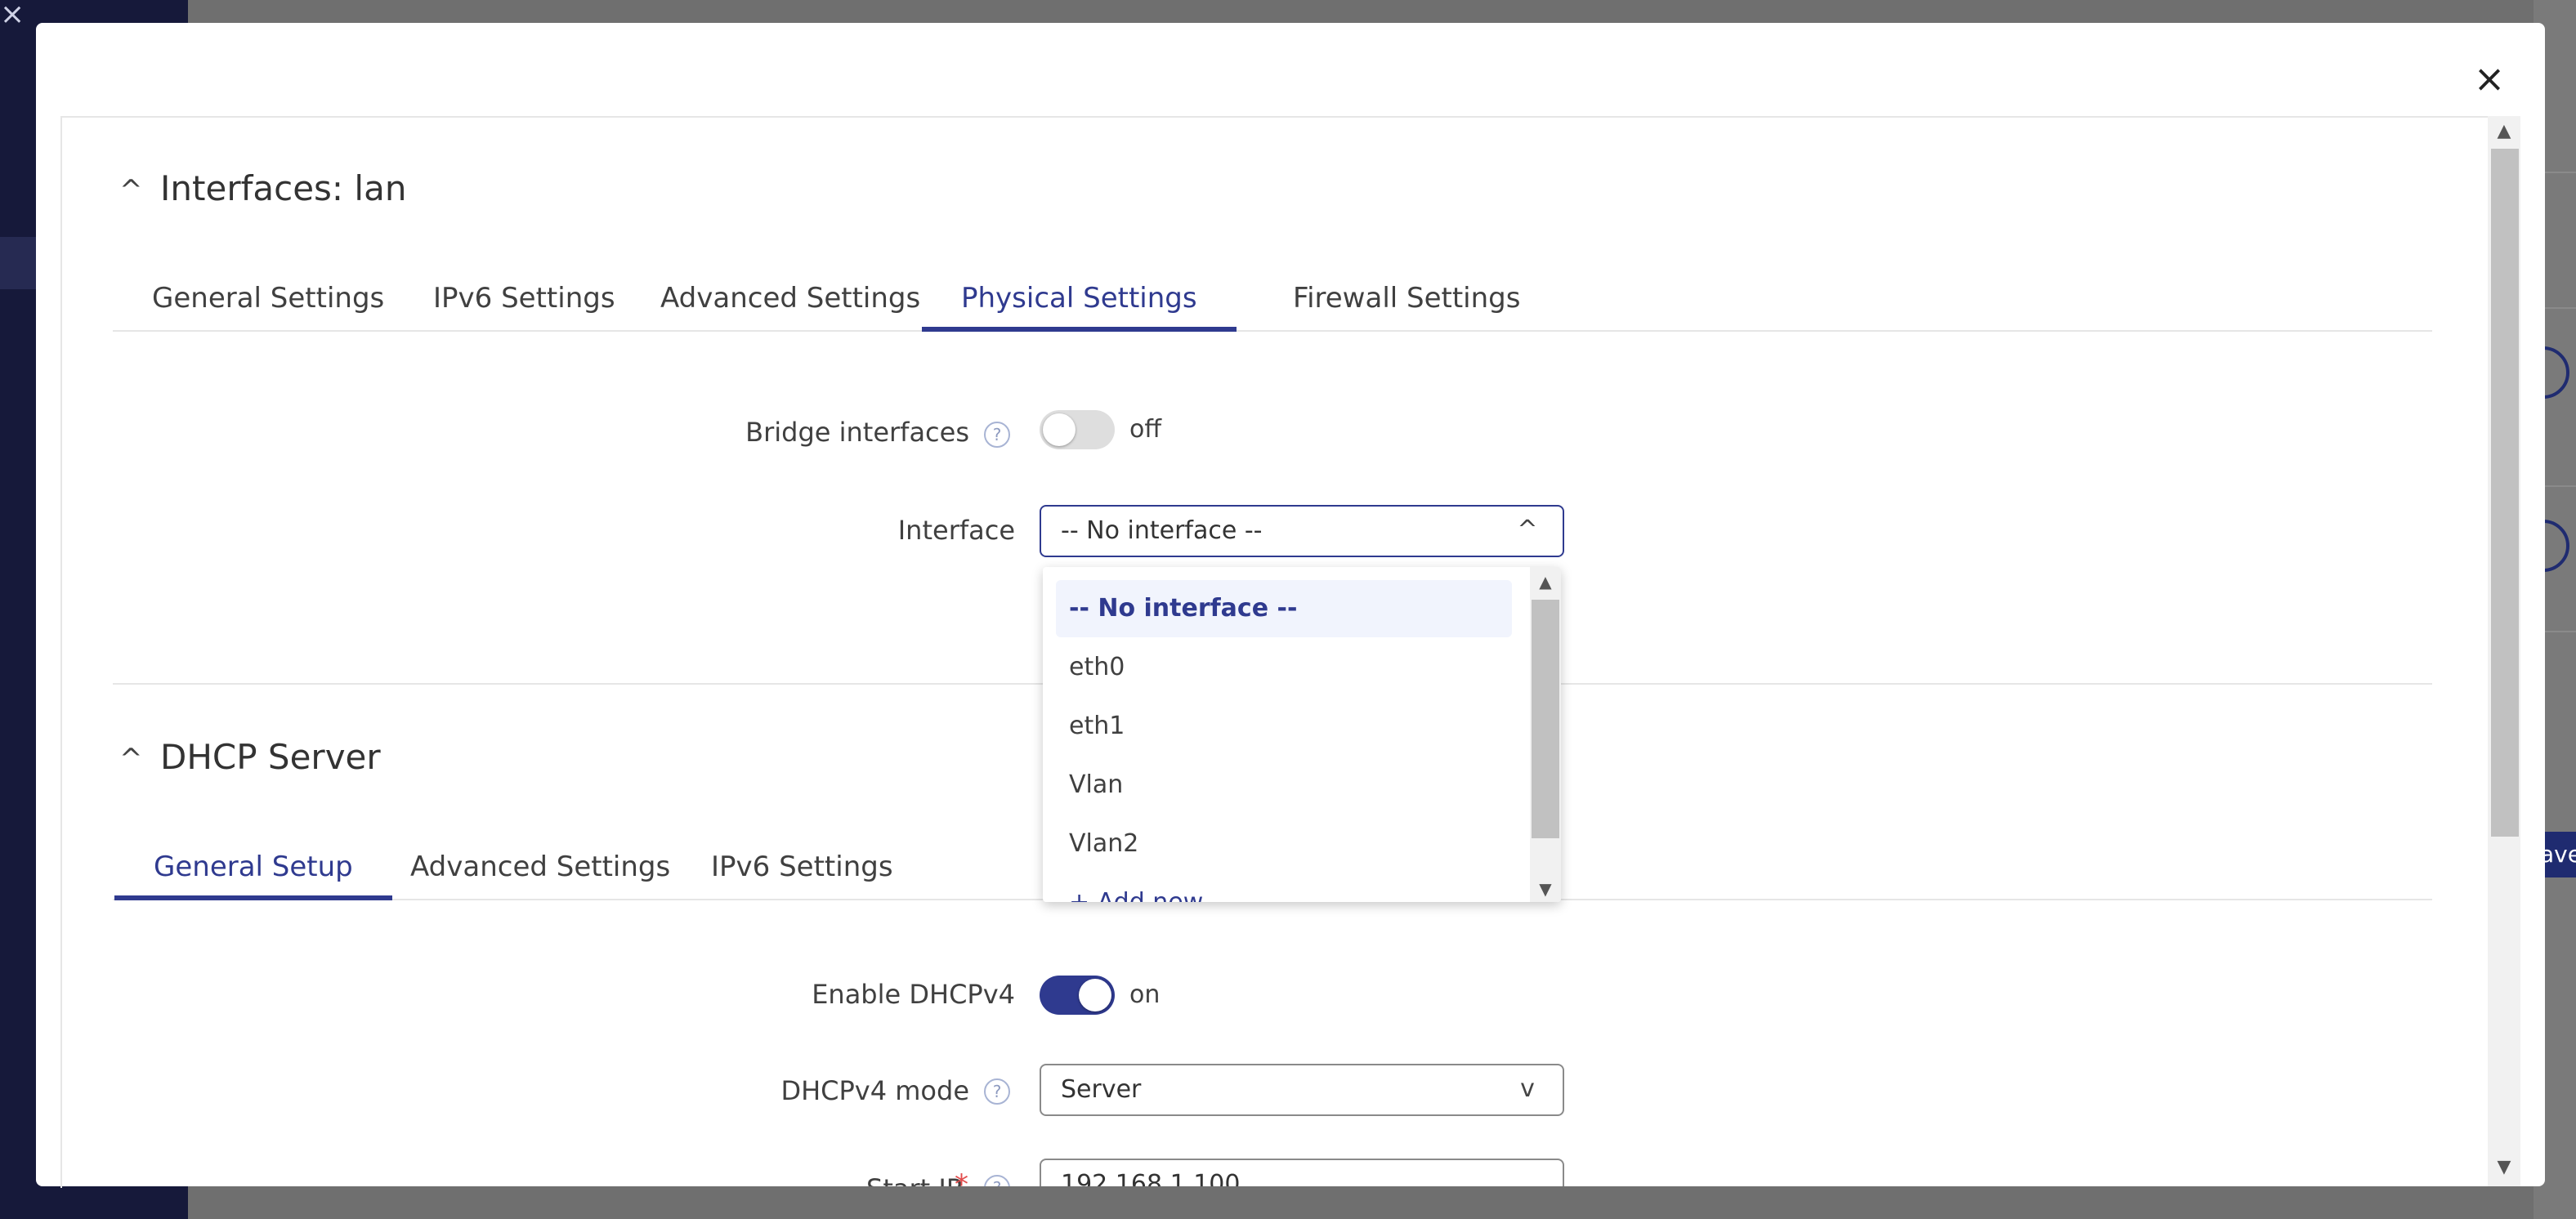 Image resolution: width=2576 pixels, height=1219 pixels. What do you see at coordinates (1284, 727) in the screenshot?
I see `dropdown-option-eth1: eth1` at bounding box center [1284, 727].